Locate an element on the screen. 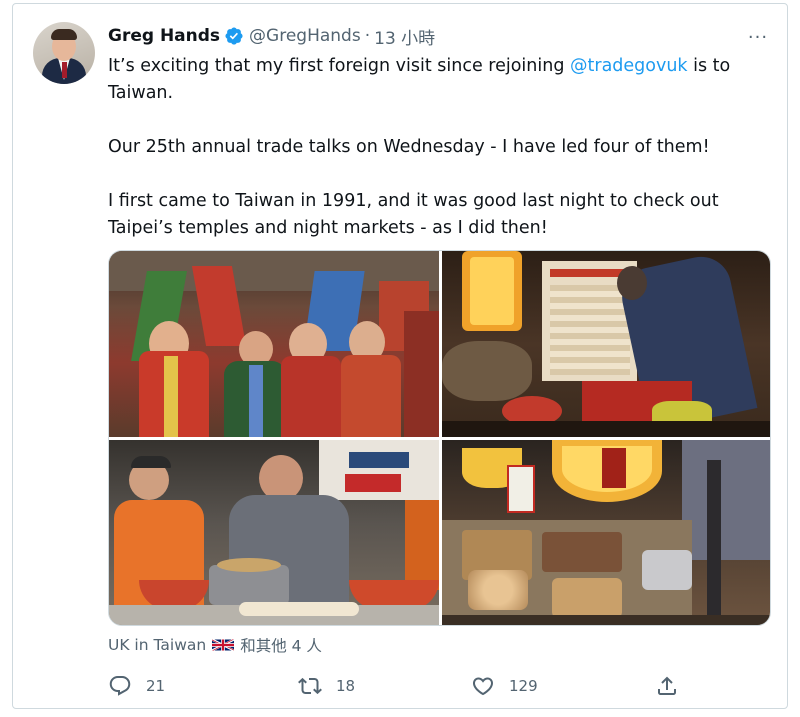 Image resolution: width=800 pixels, height=717 pixels. like-button: 129 is located at coordinates (504, 686).